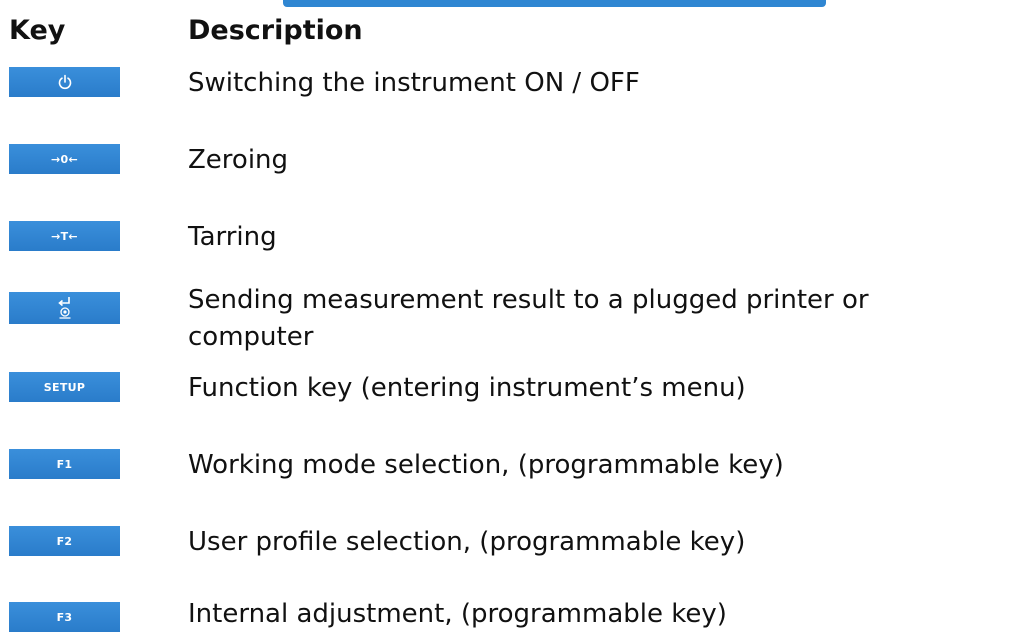 This screenshot has width=1033, height=637. Describe the element at coordinates (457, 614) in the screenshot. I see `key-description: Internal adjustment, (programmable key)` at that location.